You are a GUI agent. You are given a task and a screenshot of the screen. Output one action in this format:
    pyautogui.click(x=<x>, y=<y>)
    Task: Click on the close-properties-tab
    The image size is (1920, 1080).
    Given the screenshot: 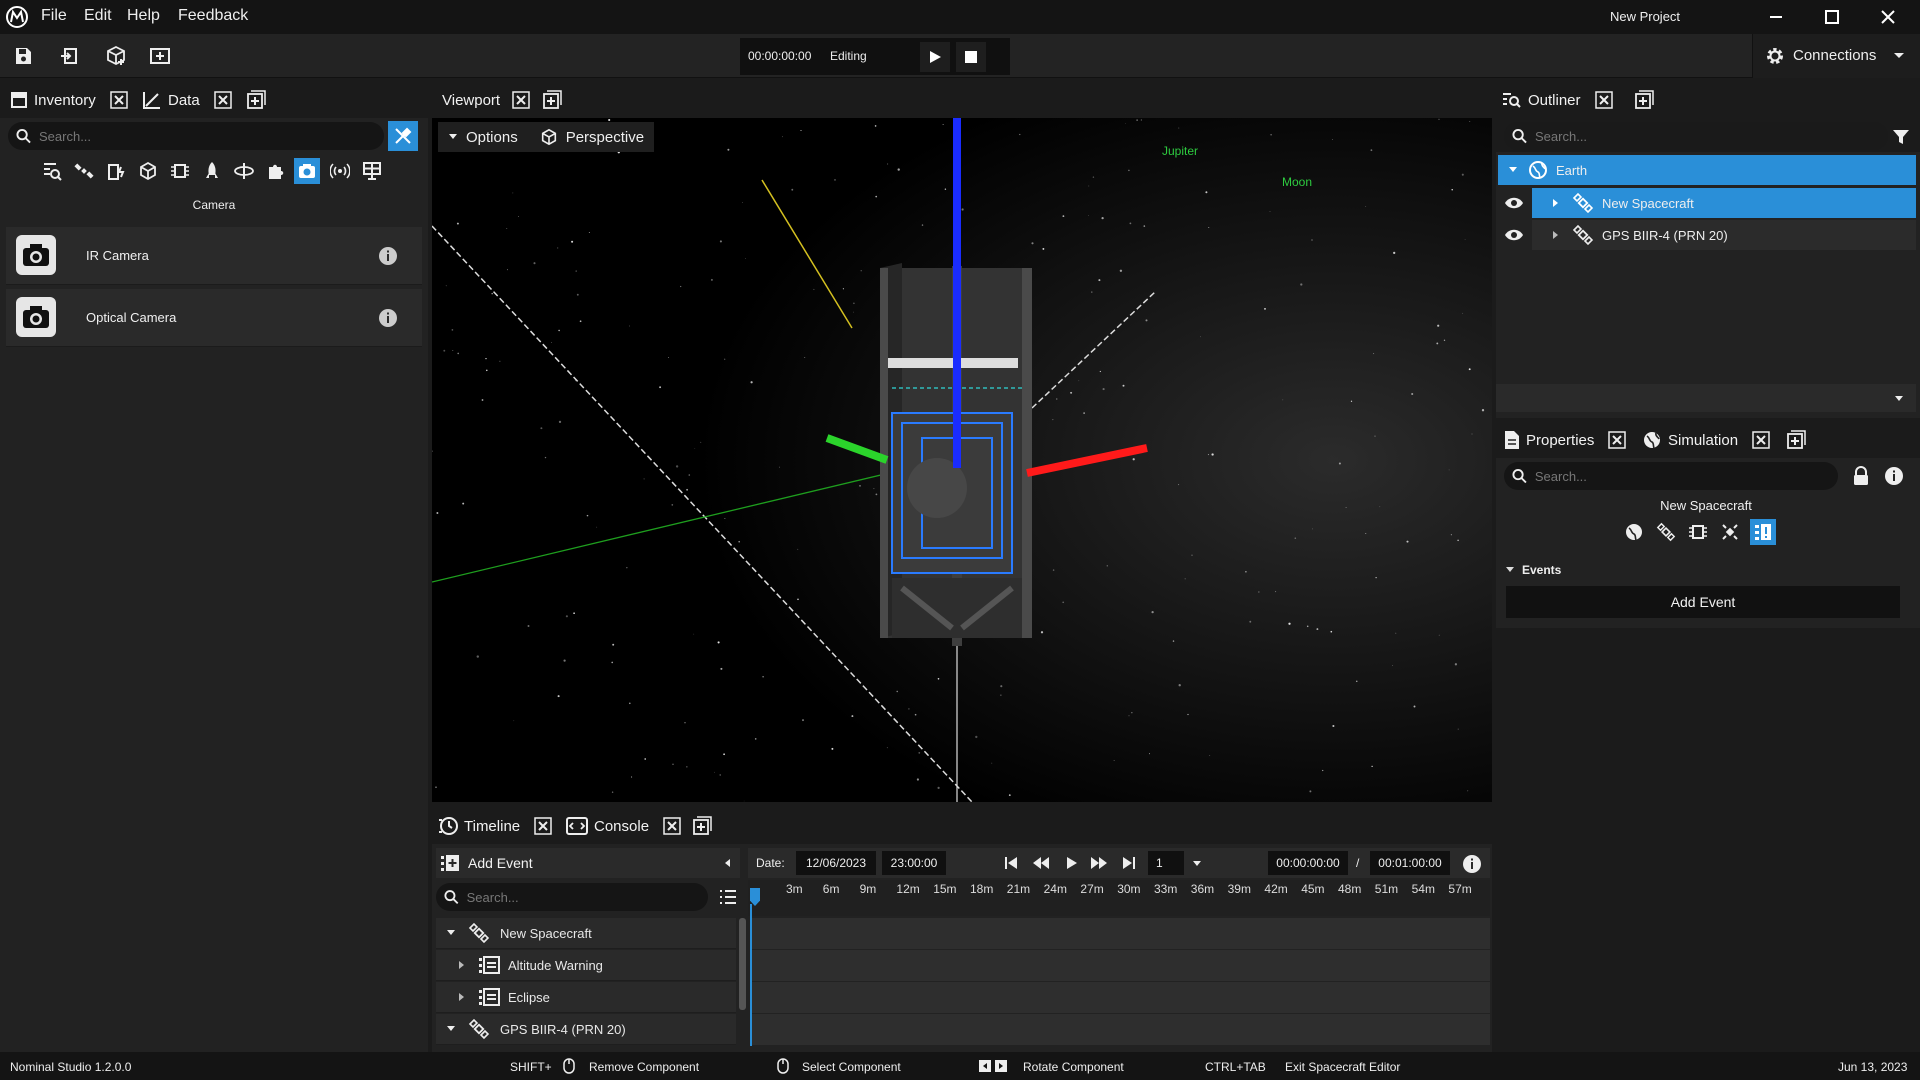 What is the action you would take?
    pyautogui.click(x=1617, y=440)
    